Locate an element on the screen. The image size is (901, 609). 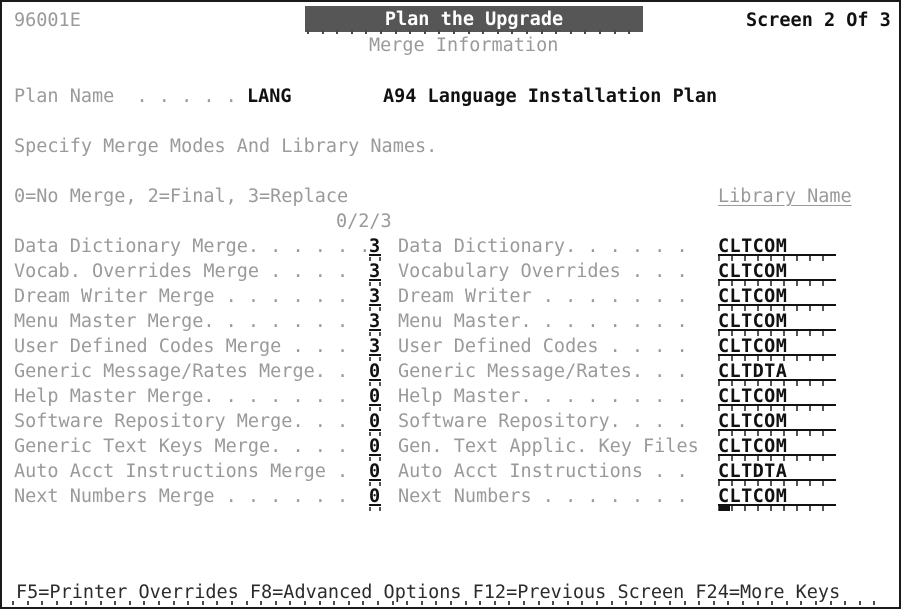
library-name-column-header: Library Name is located at coordinates (785, 196).